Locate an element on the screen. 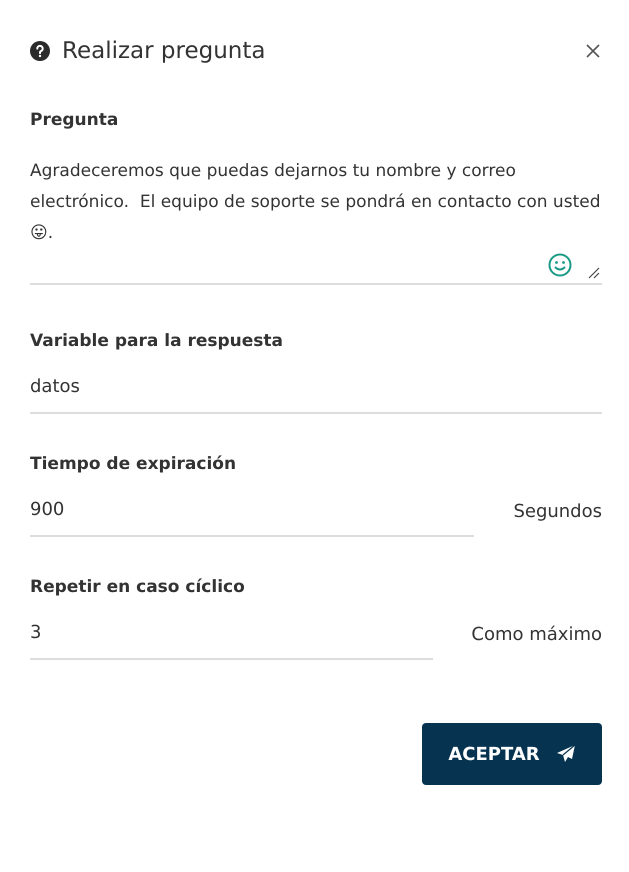 The height and width of the screenshot is (872, 629). unit-label: Segundos is located at coordinates (557, 512).